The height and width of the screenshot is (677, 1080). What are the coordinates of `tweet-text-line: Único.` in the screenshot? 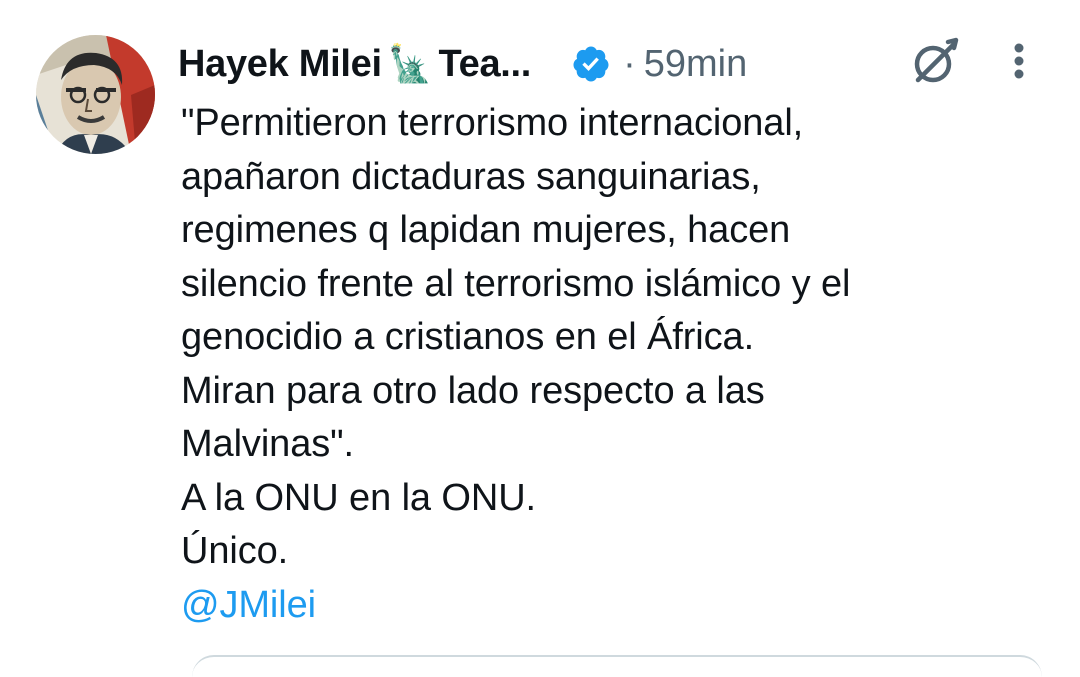 It's located at (235, 551).